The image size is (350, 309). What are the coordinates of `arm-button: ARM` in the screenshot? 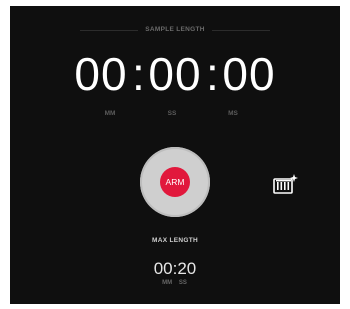 It's located at (175, 182).